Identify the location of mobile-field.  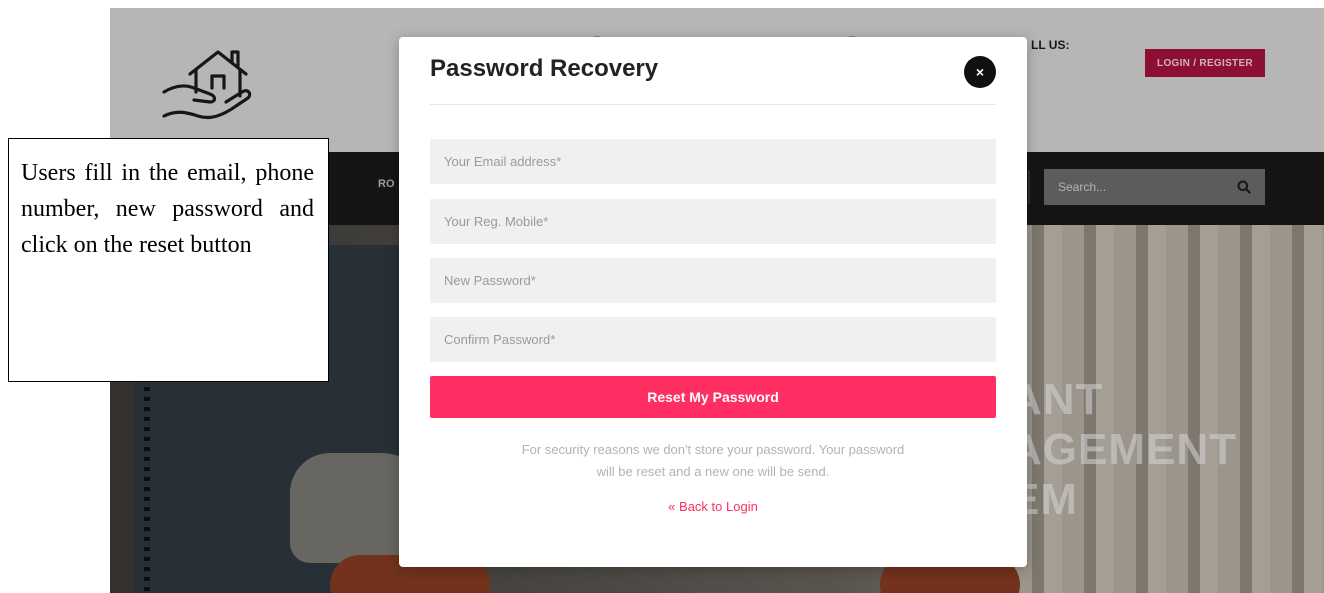
(713, 221).